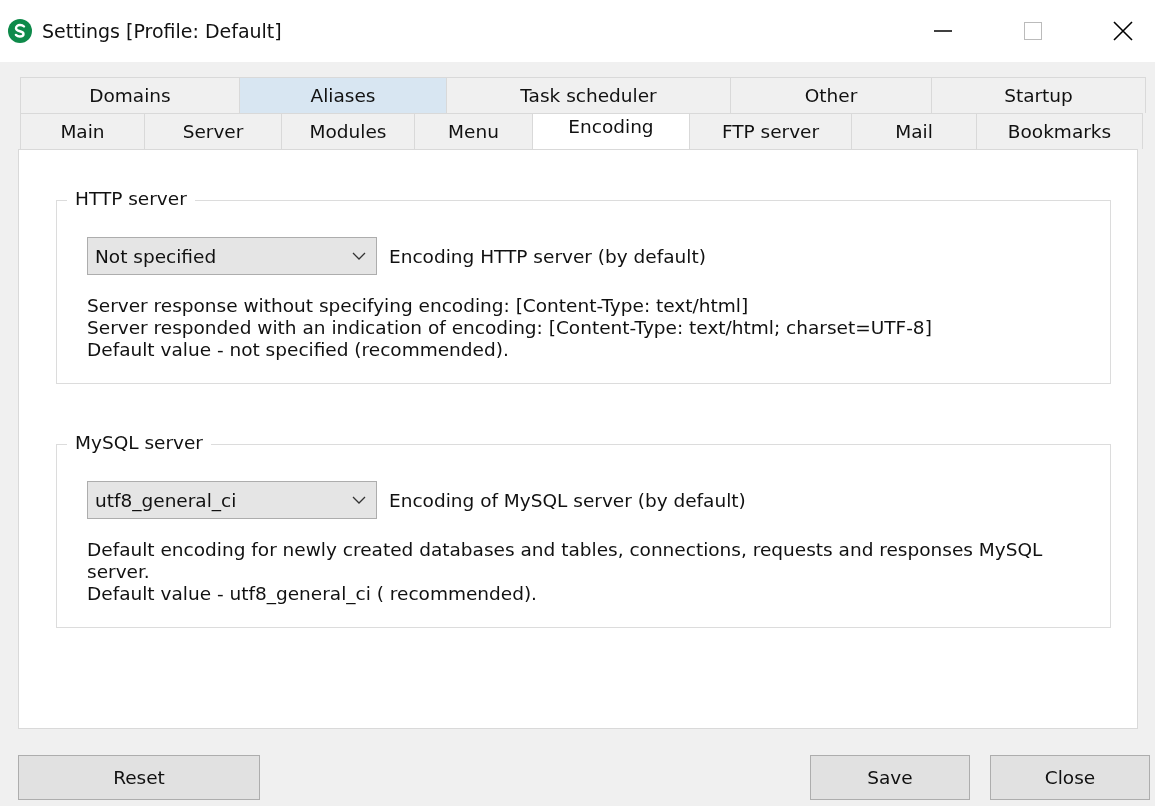 The image size is (1155, 806). What do you see at coordinates (510, 328) in the screenshot?
I see `description-text: Server responded with an indication of encoding: [Content-Type: text/html; charset=UTF-8]` at bounding box center [510, 328].